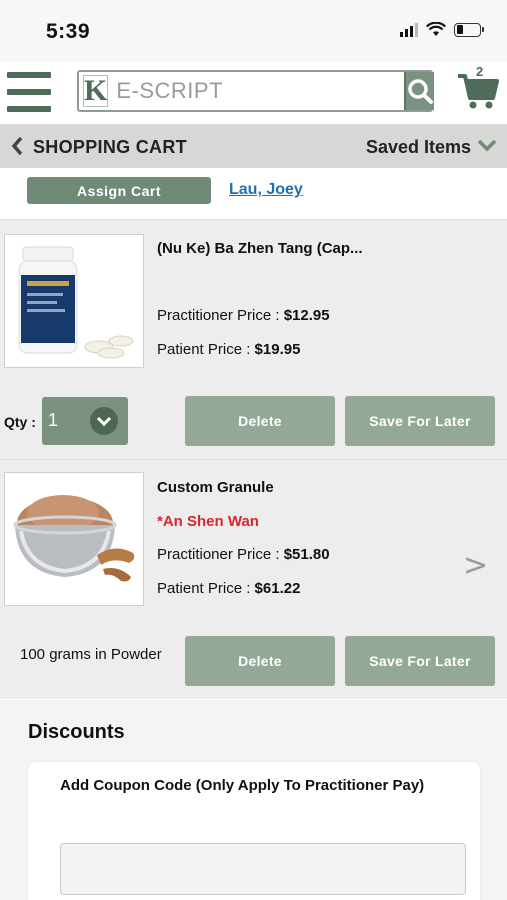 This screenshot has height=900, width=507. Describe the element at coordinates (29, 92) in the screenshot. I see `menu-icon` at that location.